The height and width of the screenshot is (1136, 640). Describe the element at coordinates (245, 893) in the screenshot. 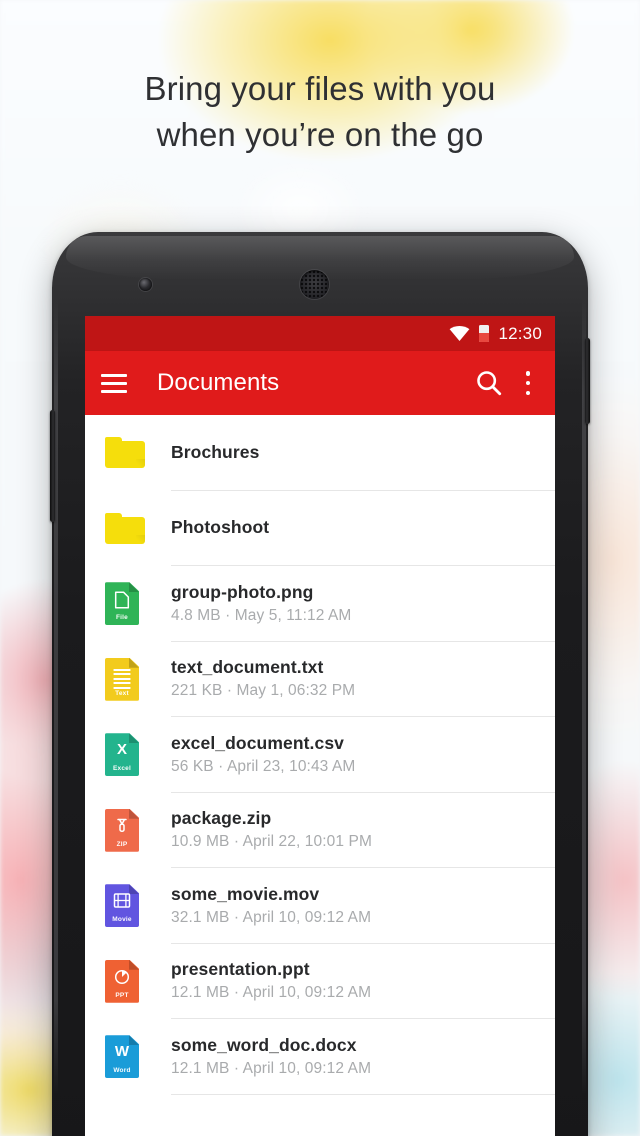

I see `file-name: some_movie.mov` at that location.